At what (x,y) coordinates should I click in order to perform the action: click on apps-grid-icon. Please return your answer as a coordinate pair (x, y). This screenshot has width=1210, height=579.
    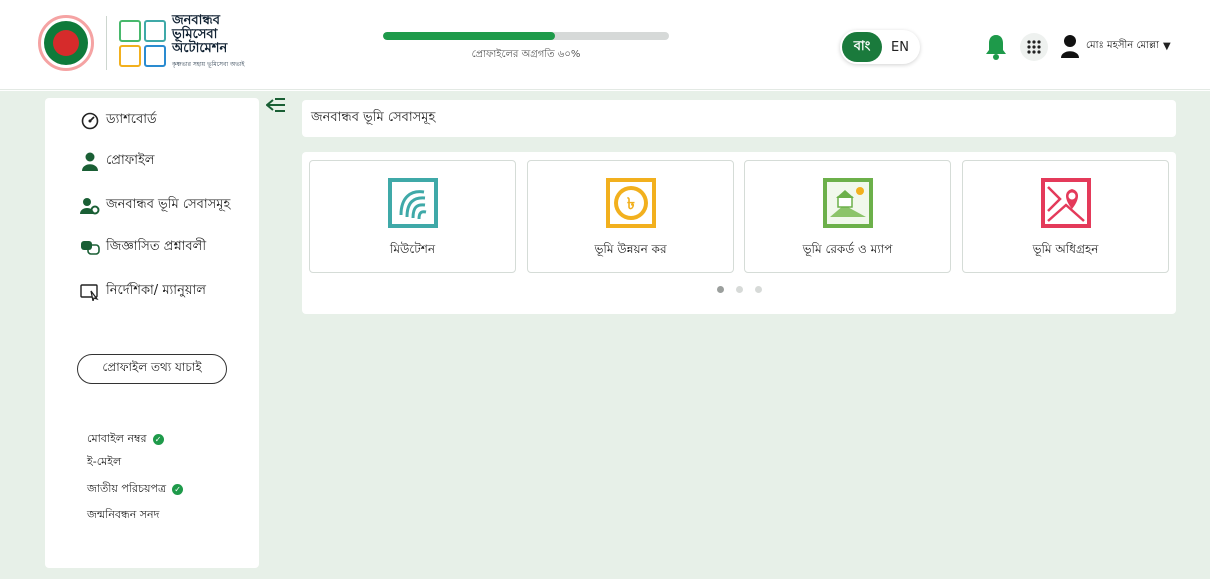
    Looking at the image, I should click on (1034, 47).